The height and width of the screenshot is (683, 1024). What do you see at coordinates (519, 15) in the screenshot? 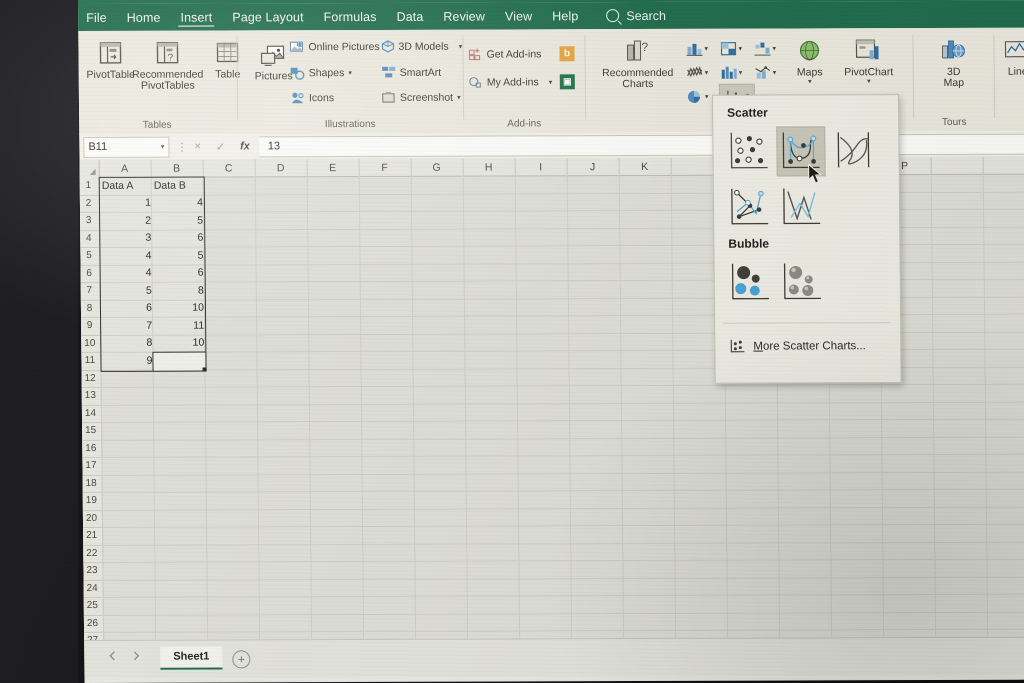
I see `tab-view: View` at bounding box center [519, 15].